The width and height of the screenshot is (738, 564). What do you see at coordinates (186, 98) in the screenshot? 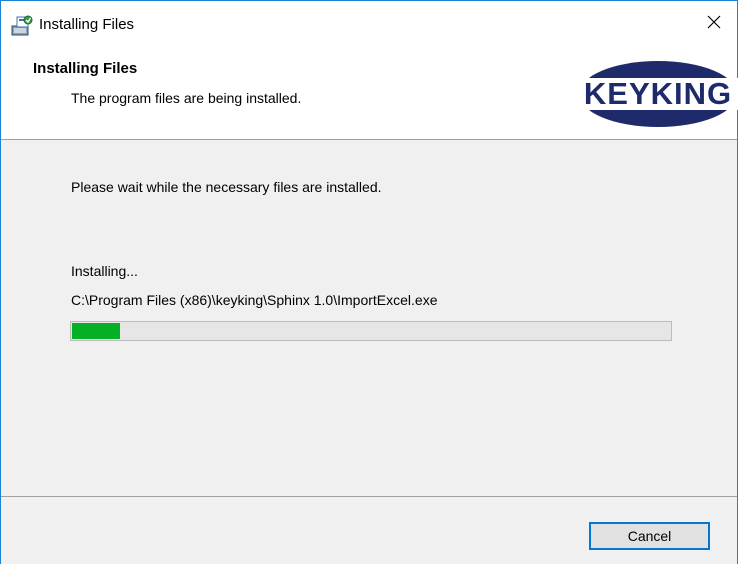
I see `page-subtitle: The program files are being installed.` at bounding box center [186, 98].